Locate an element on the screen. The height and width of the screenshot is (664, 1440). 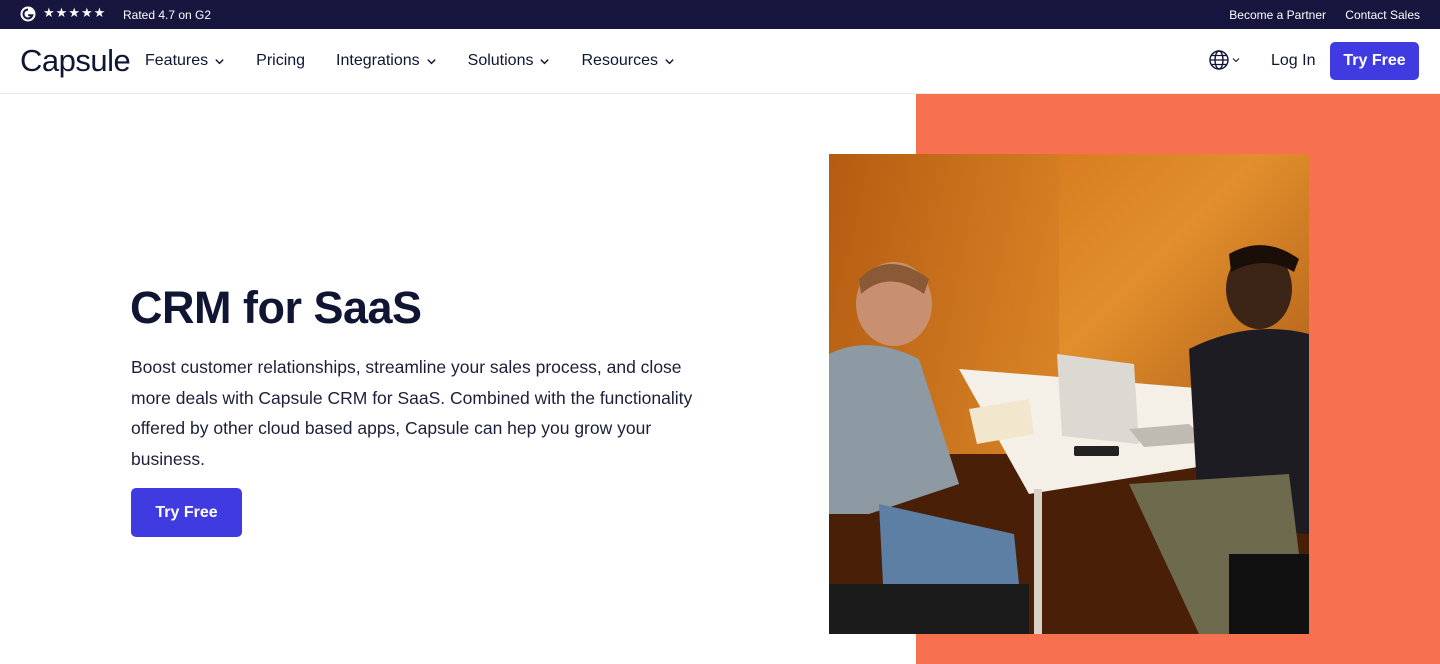
nav-item-integrations: Integrations is located at coordinates (386, 61).